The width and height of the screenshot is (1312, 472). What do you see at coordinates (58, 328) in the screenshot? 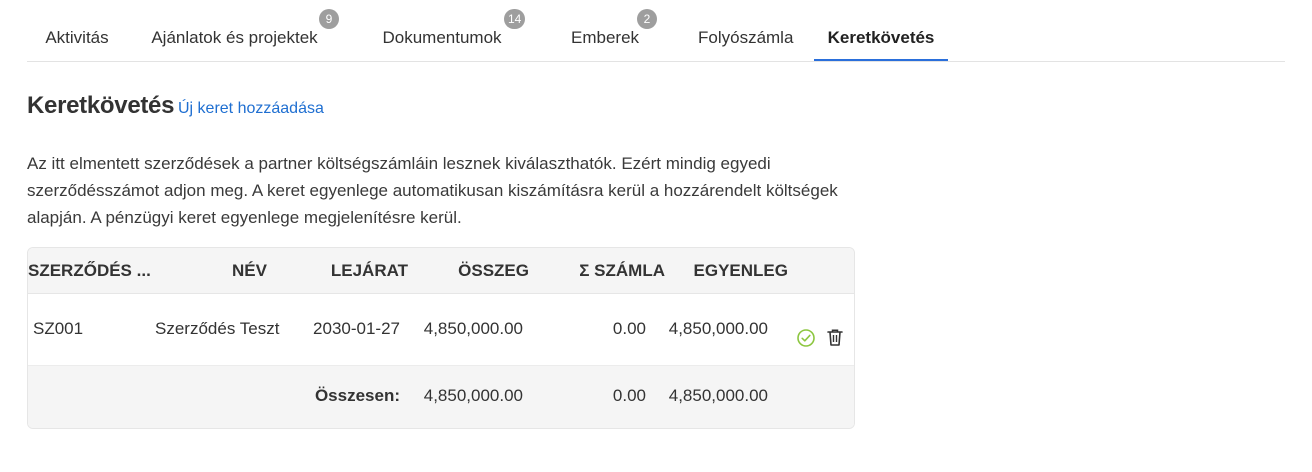
I see `contract-no-cell: SZ001` at bounding box center [58, 328].